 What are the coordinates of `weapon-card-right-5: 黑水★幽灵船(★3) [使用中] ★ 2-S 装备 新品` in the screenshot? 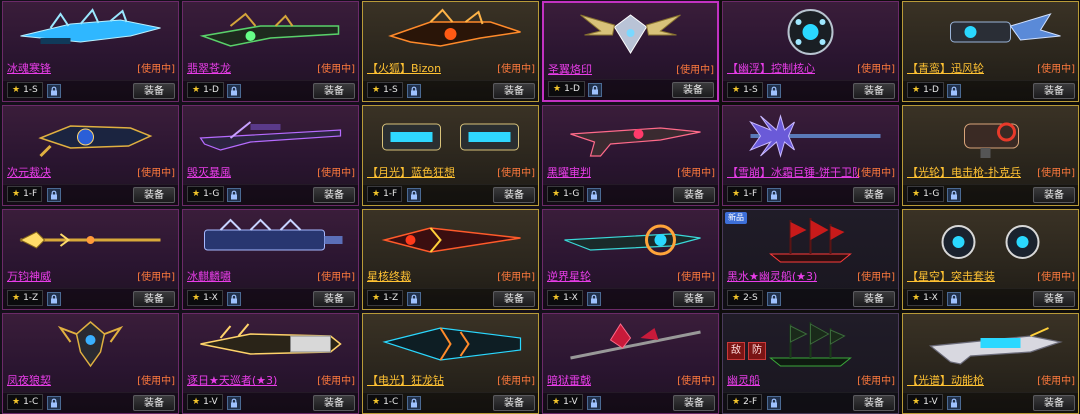 It's located at (810, 259).